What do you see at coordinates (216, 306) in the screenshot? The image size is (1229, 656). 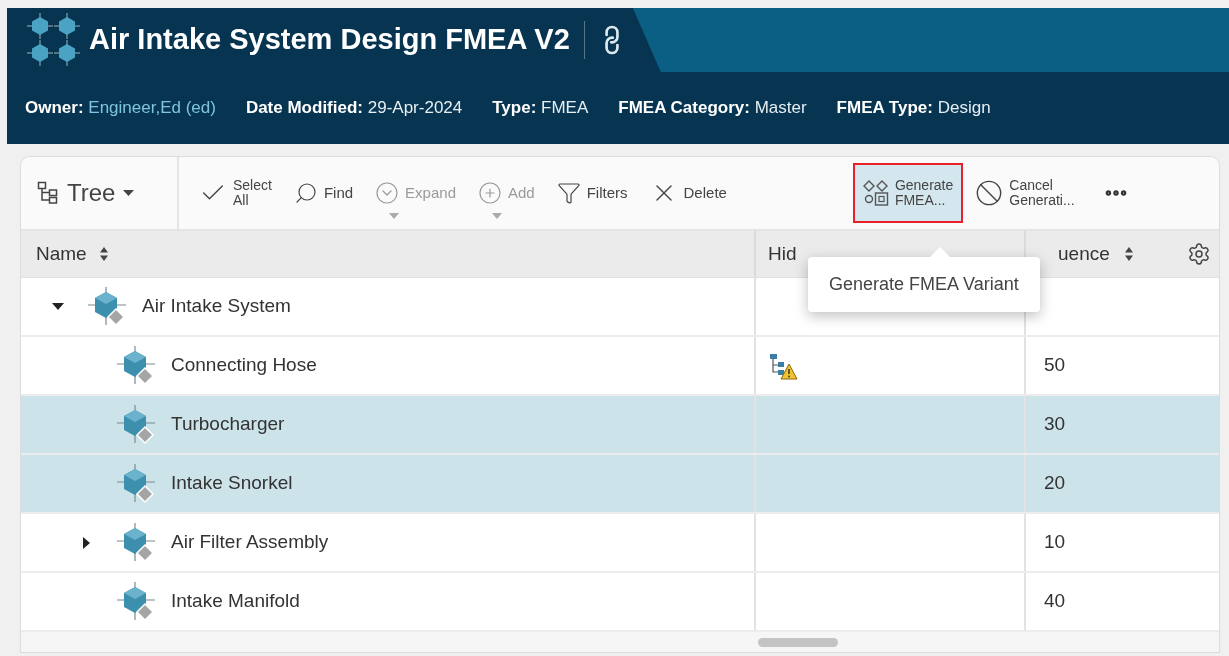 I see `item-name: Air Intake System` at bounding box center [216, 306].